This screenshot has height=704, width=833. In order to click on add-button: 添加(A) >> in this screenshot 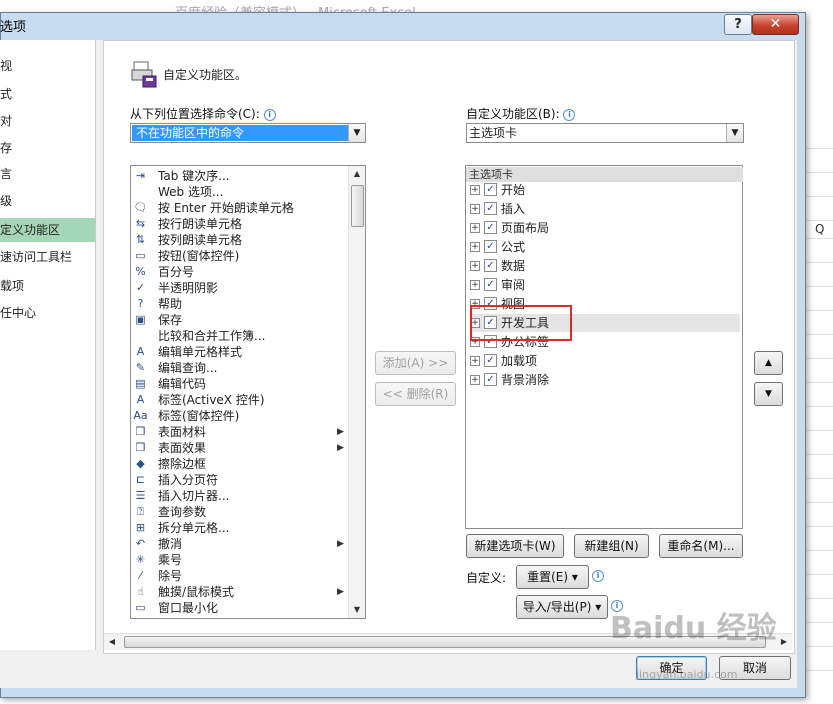, I will do `click(415, 363)`.